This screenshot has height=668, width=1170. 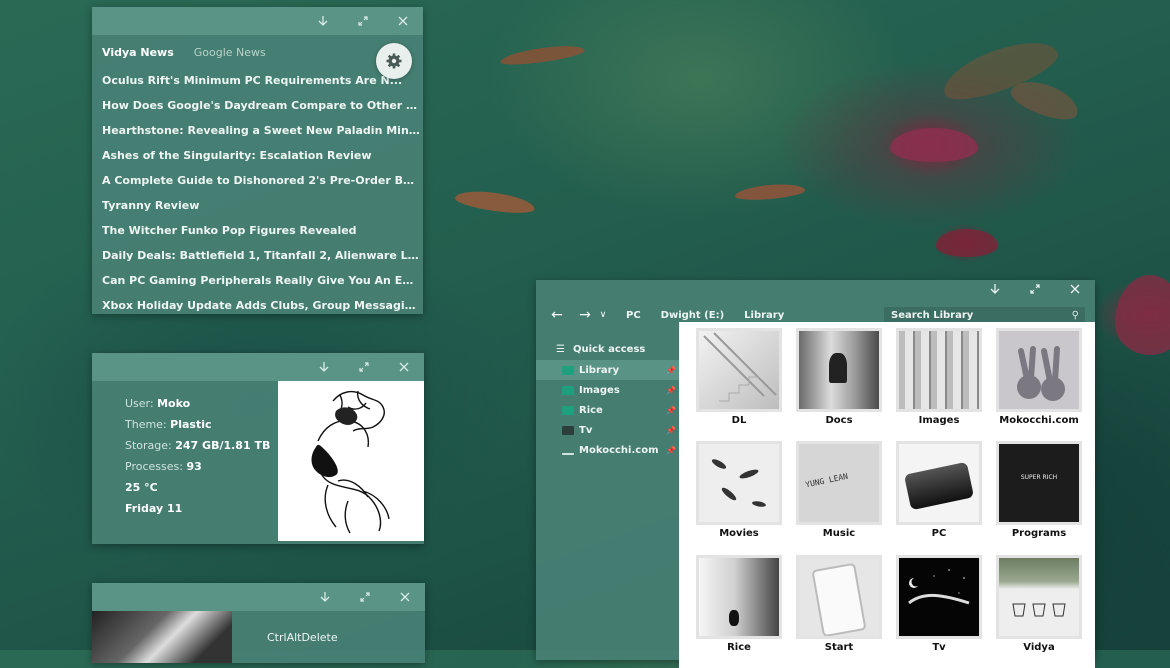 I want to click on folder-icon, so click(x=568, y=410).